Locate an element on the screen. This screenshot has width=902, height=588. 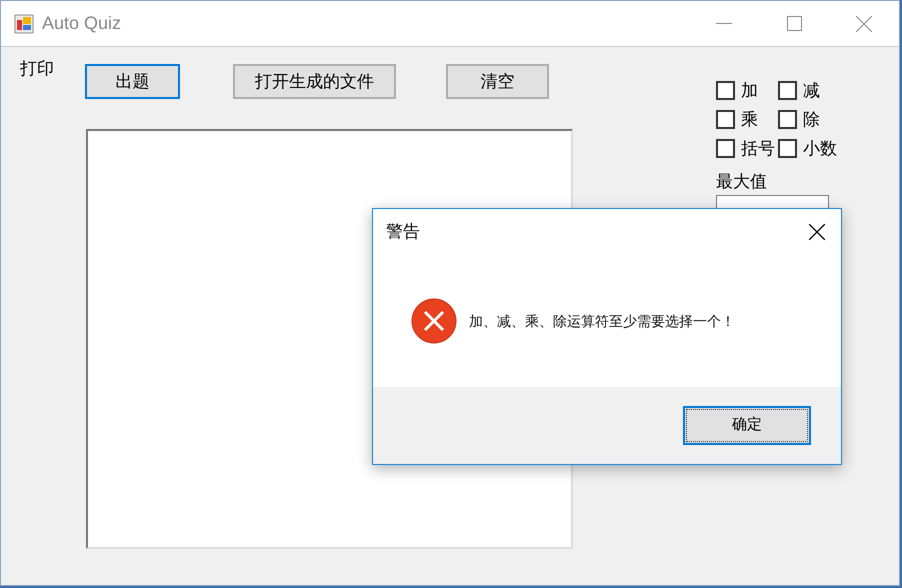
action-button: 清空 is located at coordinates (497, 81).